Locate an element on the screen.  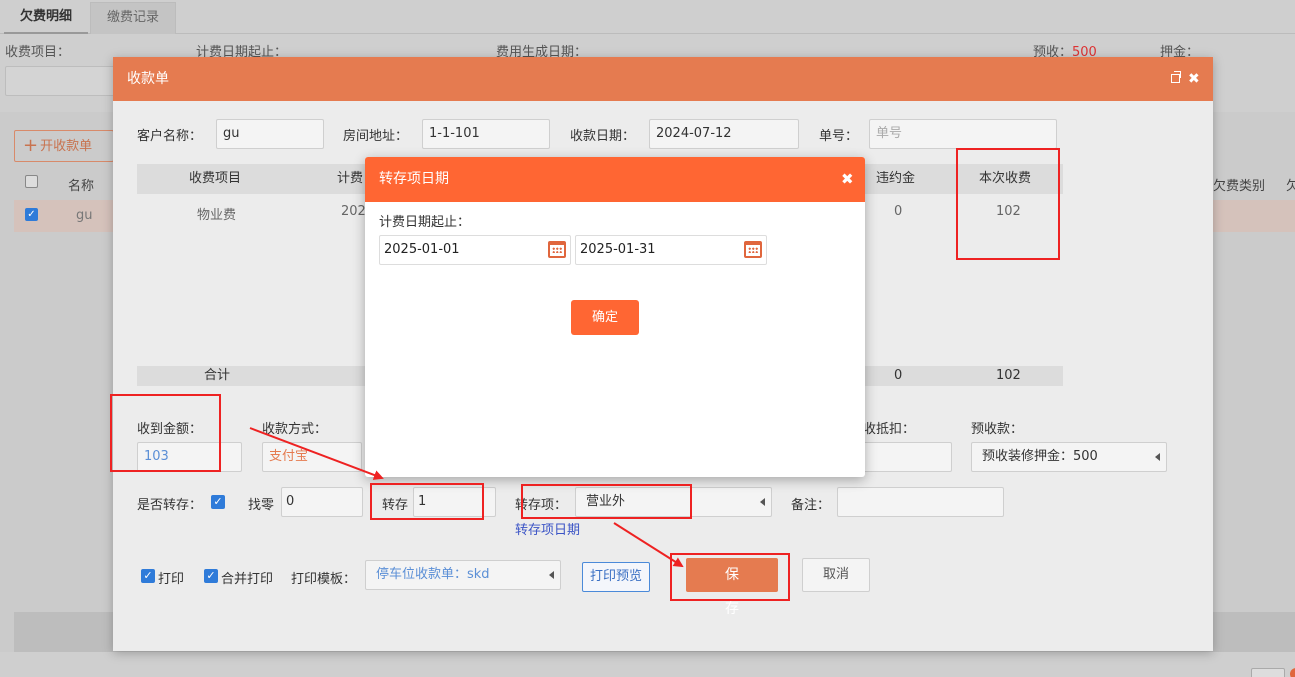
bg-select-all-checkbox is located at coordinates (31, 181).